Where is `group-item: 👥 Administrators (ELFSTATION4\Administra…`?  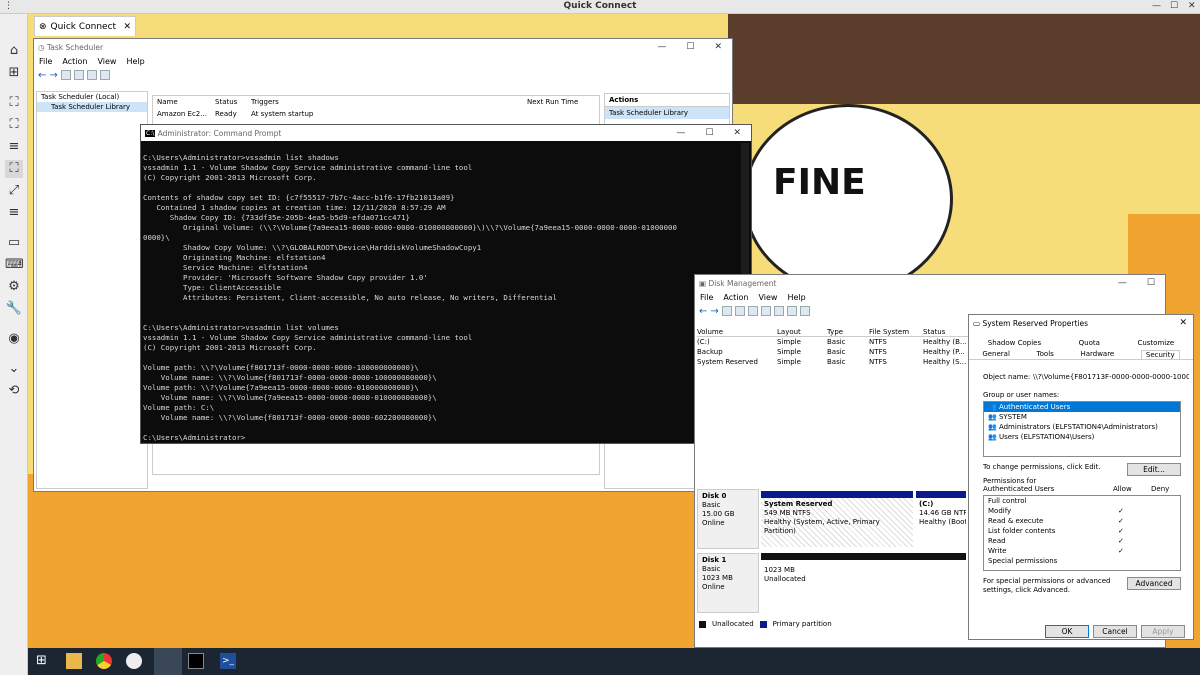 group-item: 👥 Administrators (ELFSTATION4\Administra… is located at coordinates (1082, 427).